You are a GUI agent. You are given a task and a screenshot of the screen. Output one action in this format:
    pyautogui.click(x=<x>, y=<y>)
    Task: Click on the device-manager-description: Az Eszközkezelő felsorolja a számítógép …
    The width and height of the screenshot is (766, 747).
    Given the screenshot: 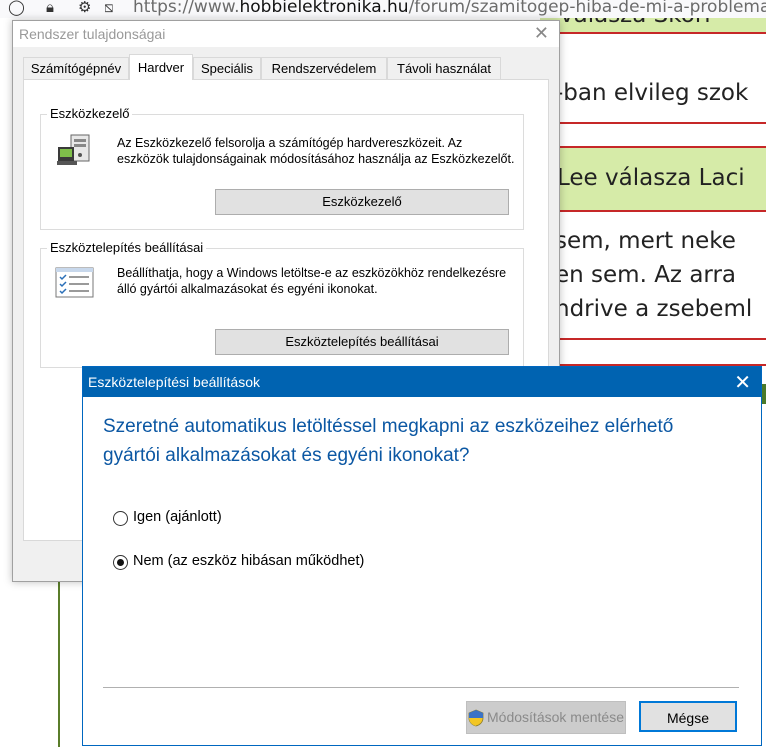 What is the action you would take?
    pyautogui.click(x=316, y=151)
    